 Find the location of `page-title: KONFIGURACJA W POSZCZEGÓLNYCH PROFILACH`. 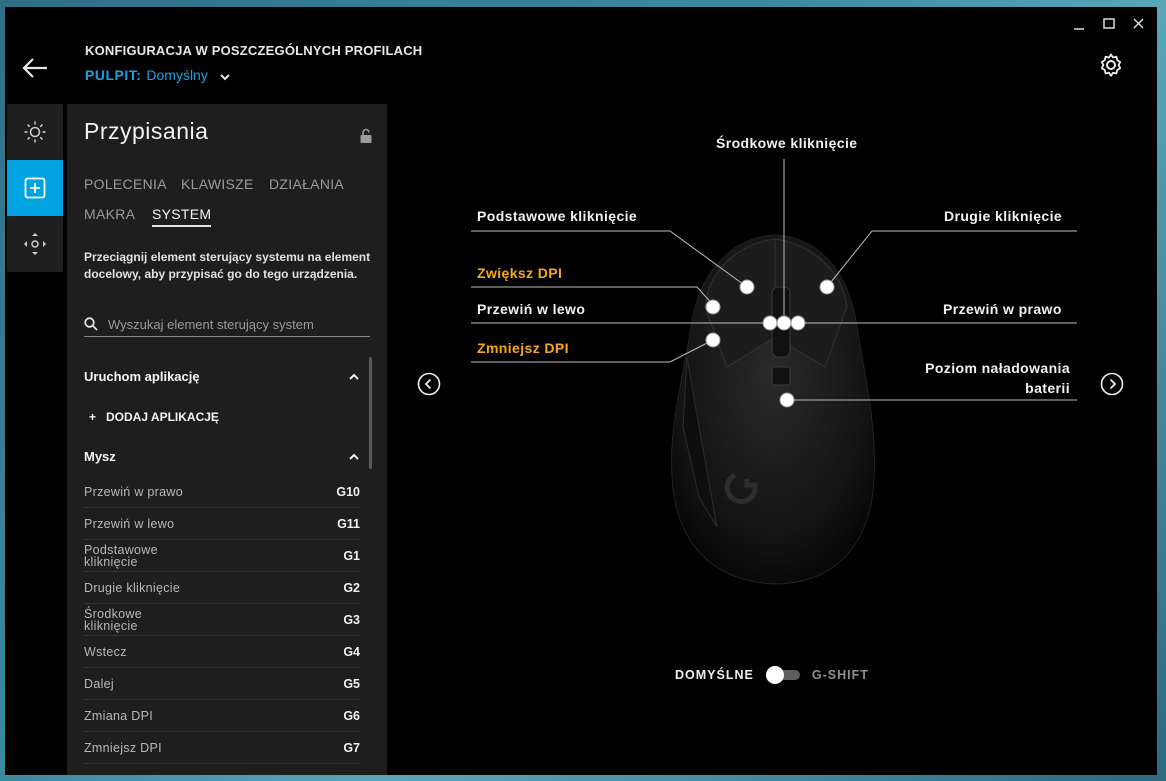

page-title: KONFIGURACJA W POSZCZEGÓLNYCH PROFILACH is located at coordinates (254, 50).